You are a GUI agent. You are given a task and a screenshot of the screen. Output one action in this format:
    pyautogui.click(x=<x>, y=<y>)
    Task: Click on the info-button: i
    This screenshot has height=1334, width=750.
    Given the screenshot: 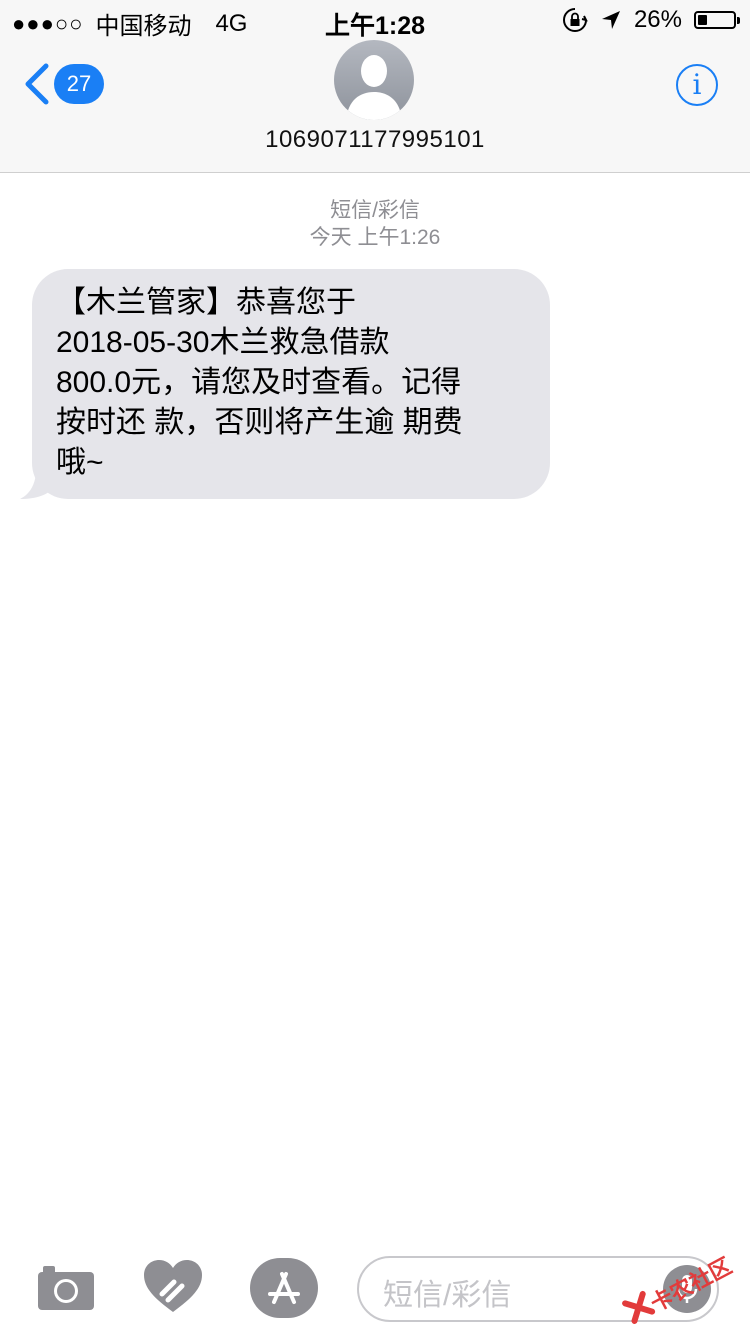 What is the action you would take?
    pyautogui.click(x=697, y=85)
    